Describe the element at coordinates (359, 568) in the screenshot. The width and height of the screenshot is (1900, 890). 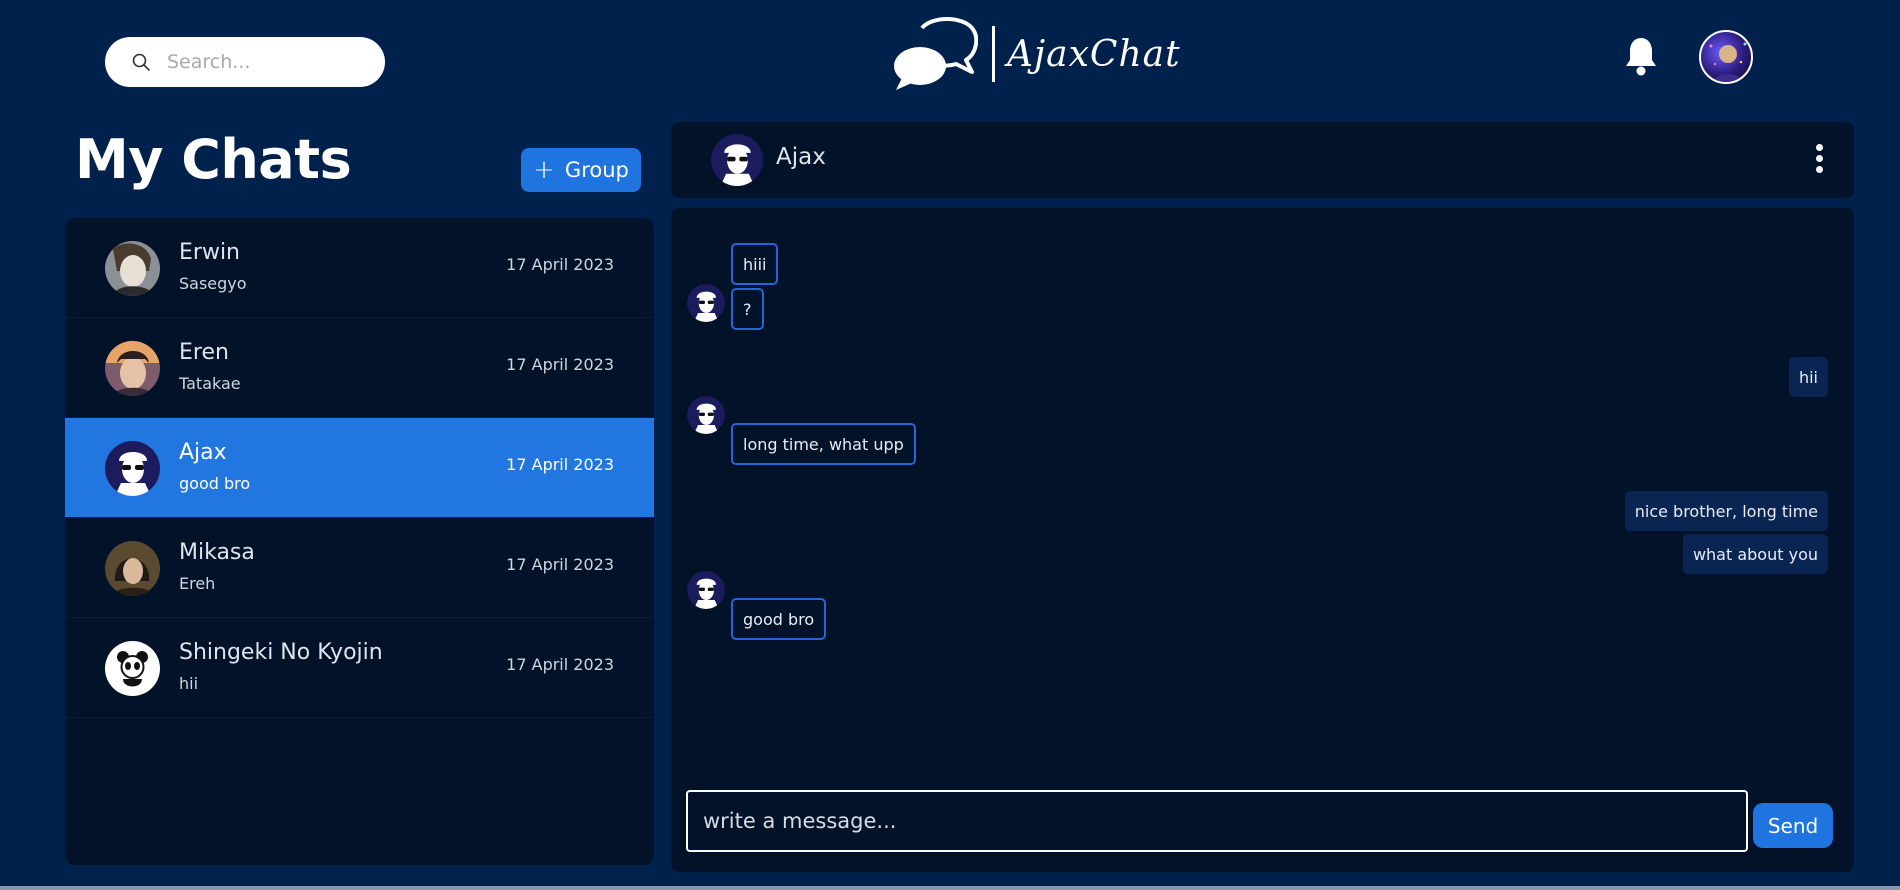
I see `chat-item-mikasa: Mikasa Ereh 17 April 2023` at that location.